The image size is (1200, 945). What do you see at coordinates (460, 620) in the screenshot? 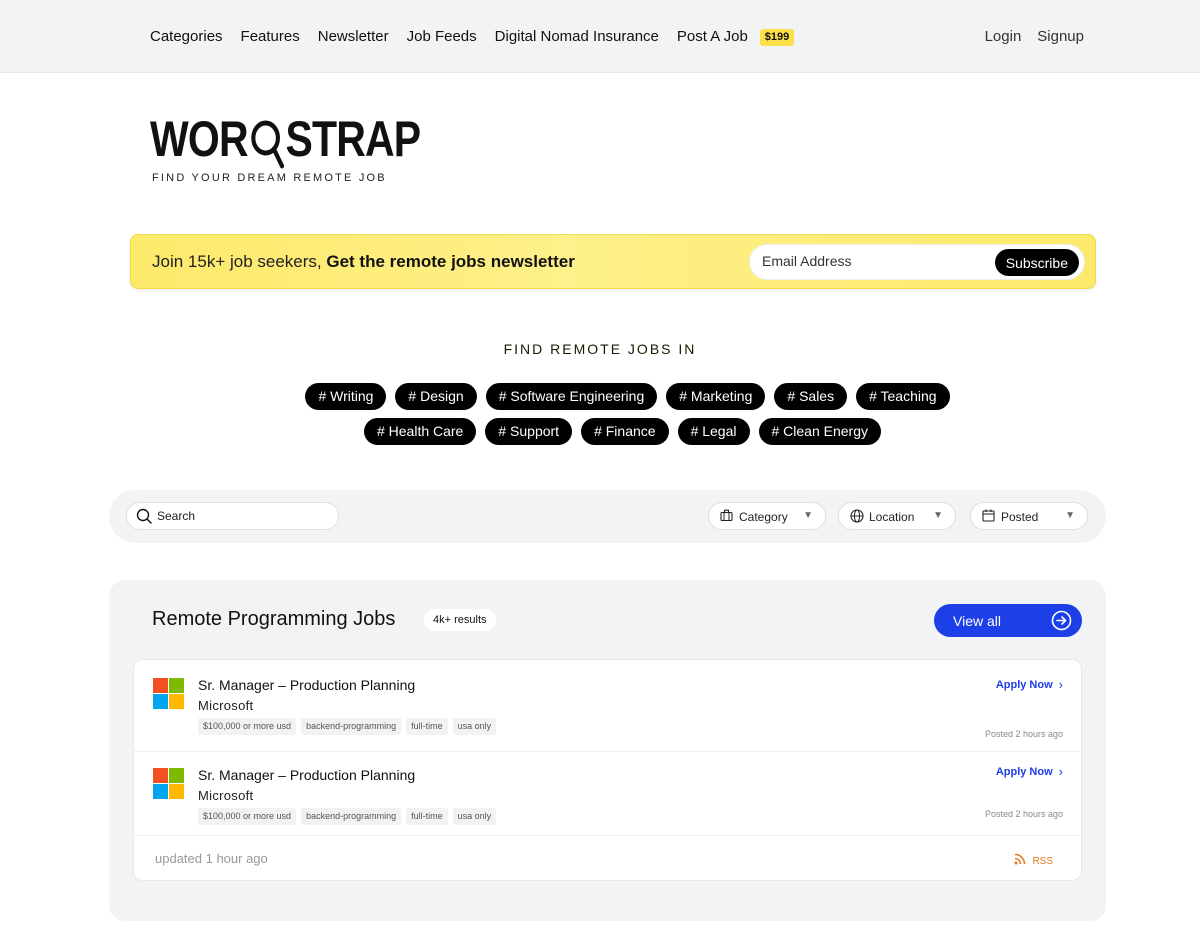
I see `results-count-badge: 4k+ results` at bounding box center [460, 620].